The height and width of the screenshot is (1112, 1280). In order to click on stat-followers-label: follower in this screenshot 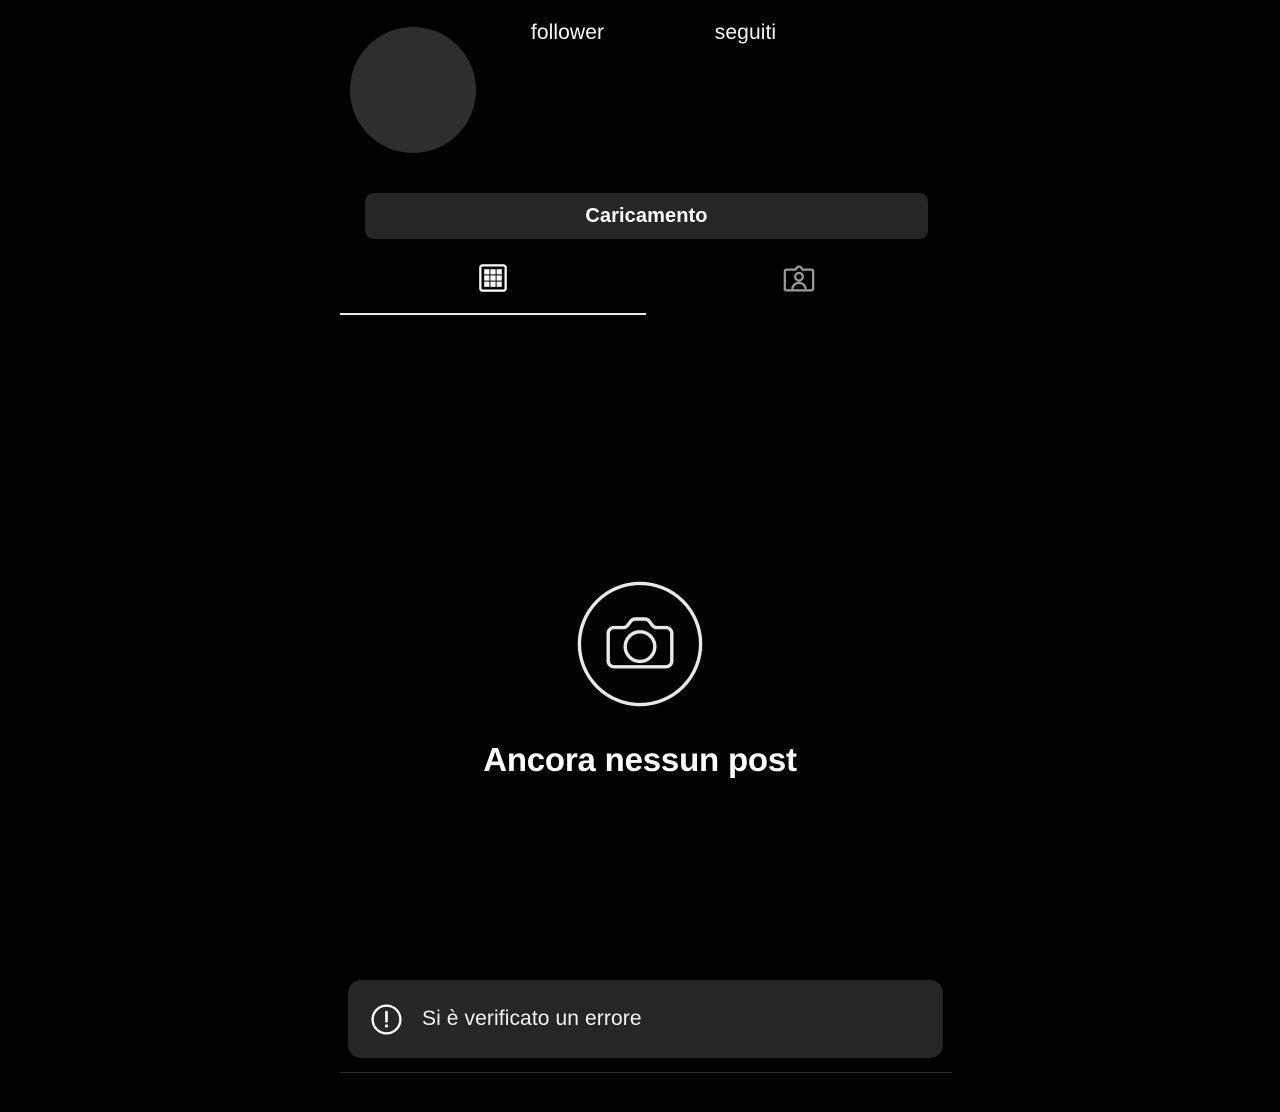, I will do `click(567, 32)`.